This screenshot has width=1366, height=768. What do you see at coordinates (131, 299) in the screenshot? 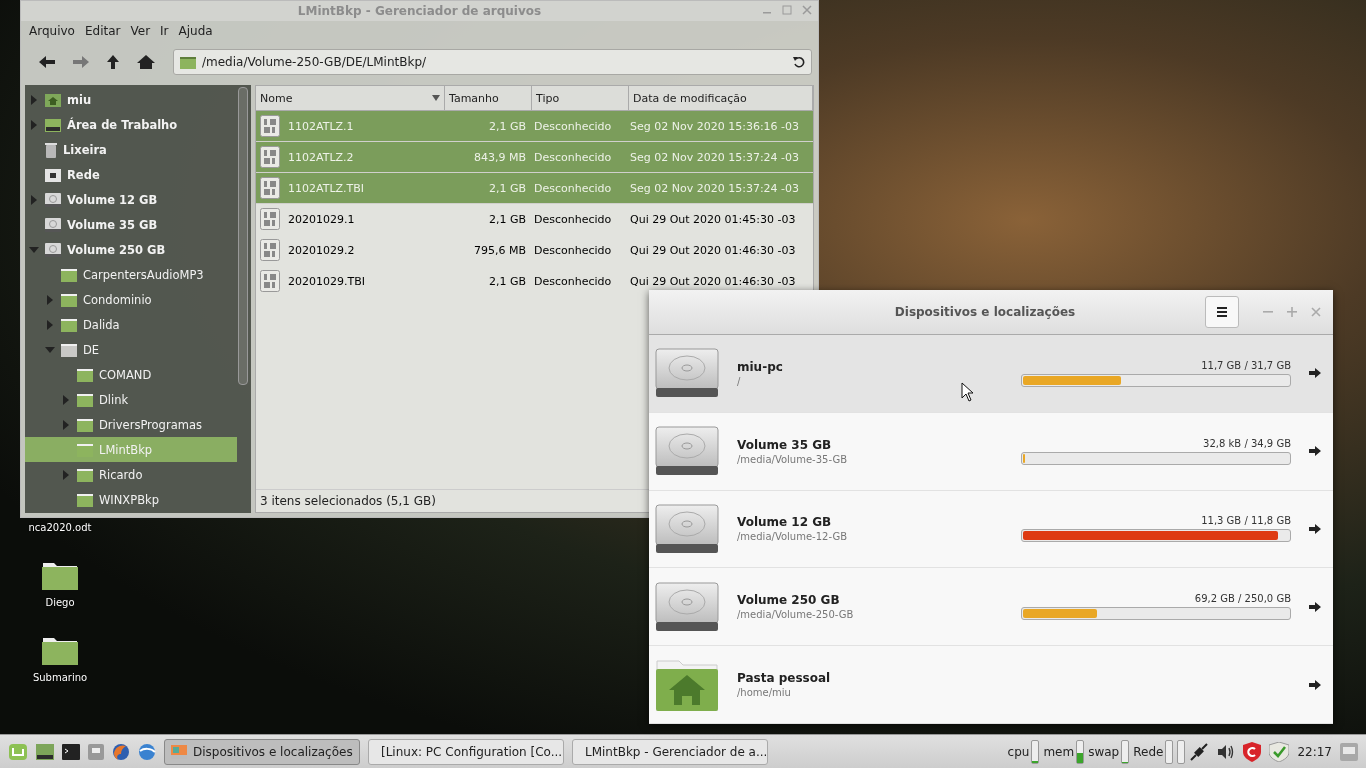
I see `sidebar-item: Condominio` at bounding box center [131, 299].